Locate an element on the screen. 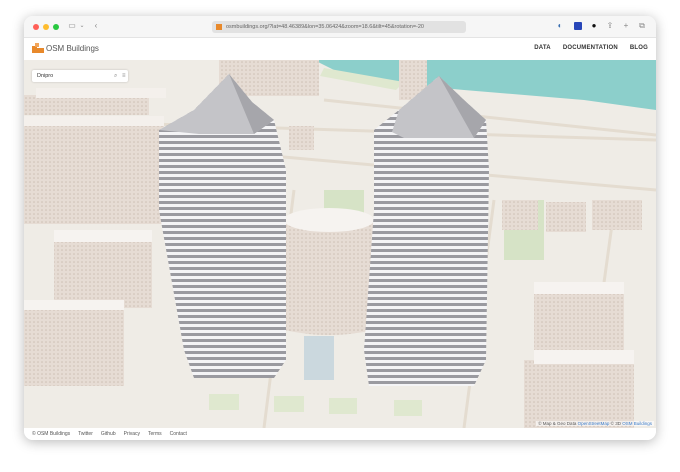 The height and width of the screenshot is (472, 680). nav-blog: BLOG is located at coordinates (639, 48).